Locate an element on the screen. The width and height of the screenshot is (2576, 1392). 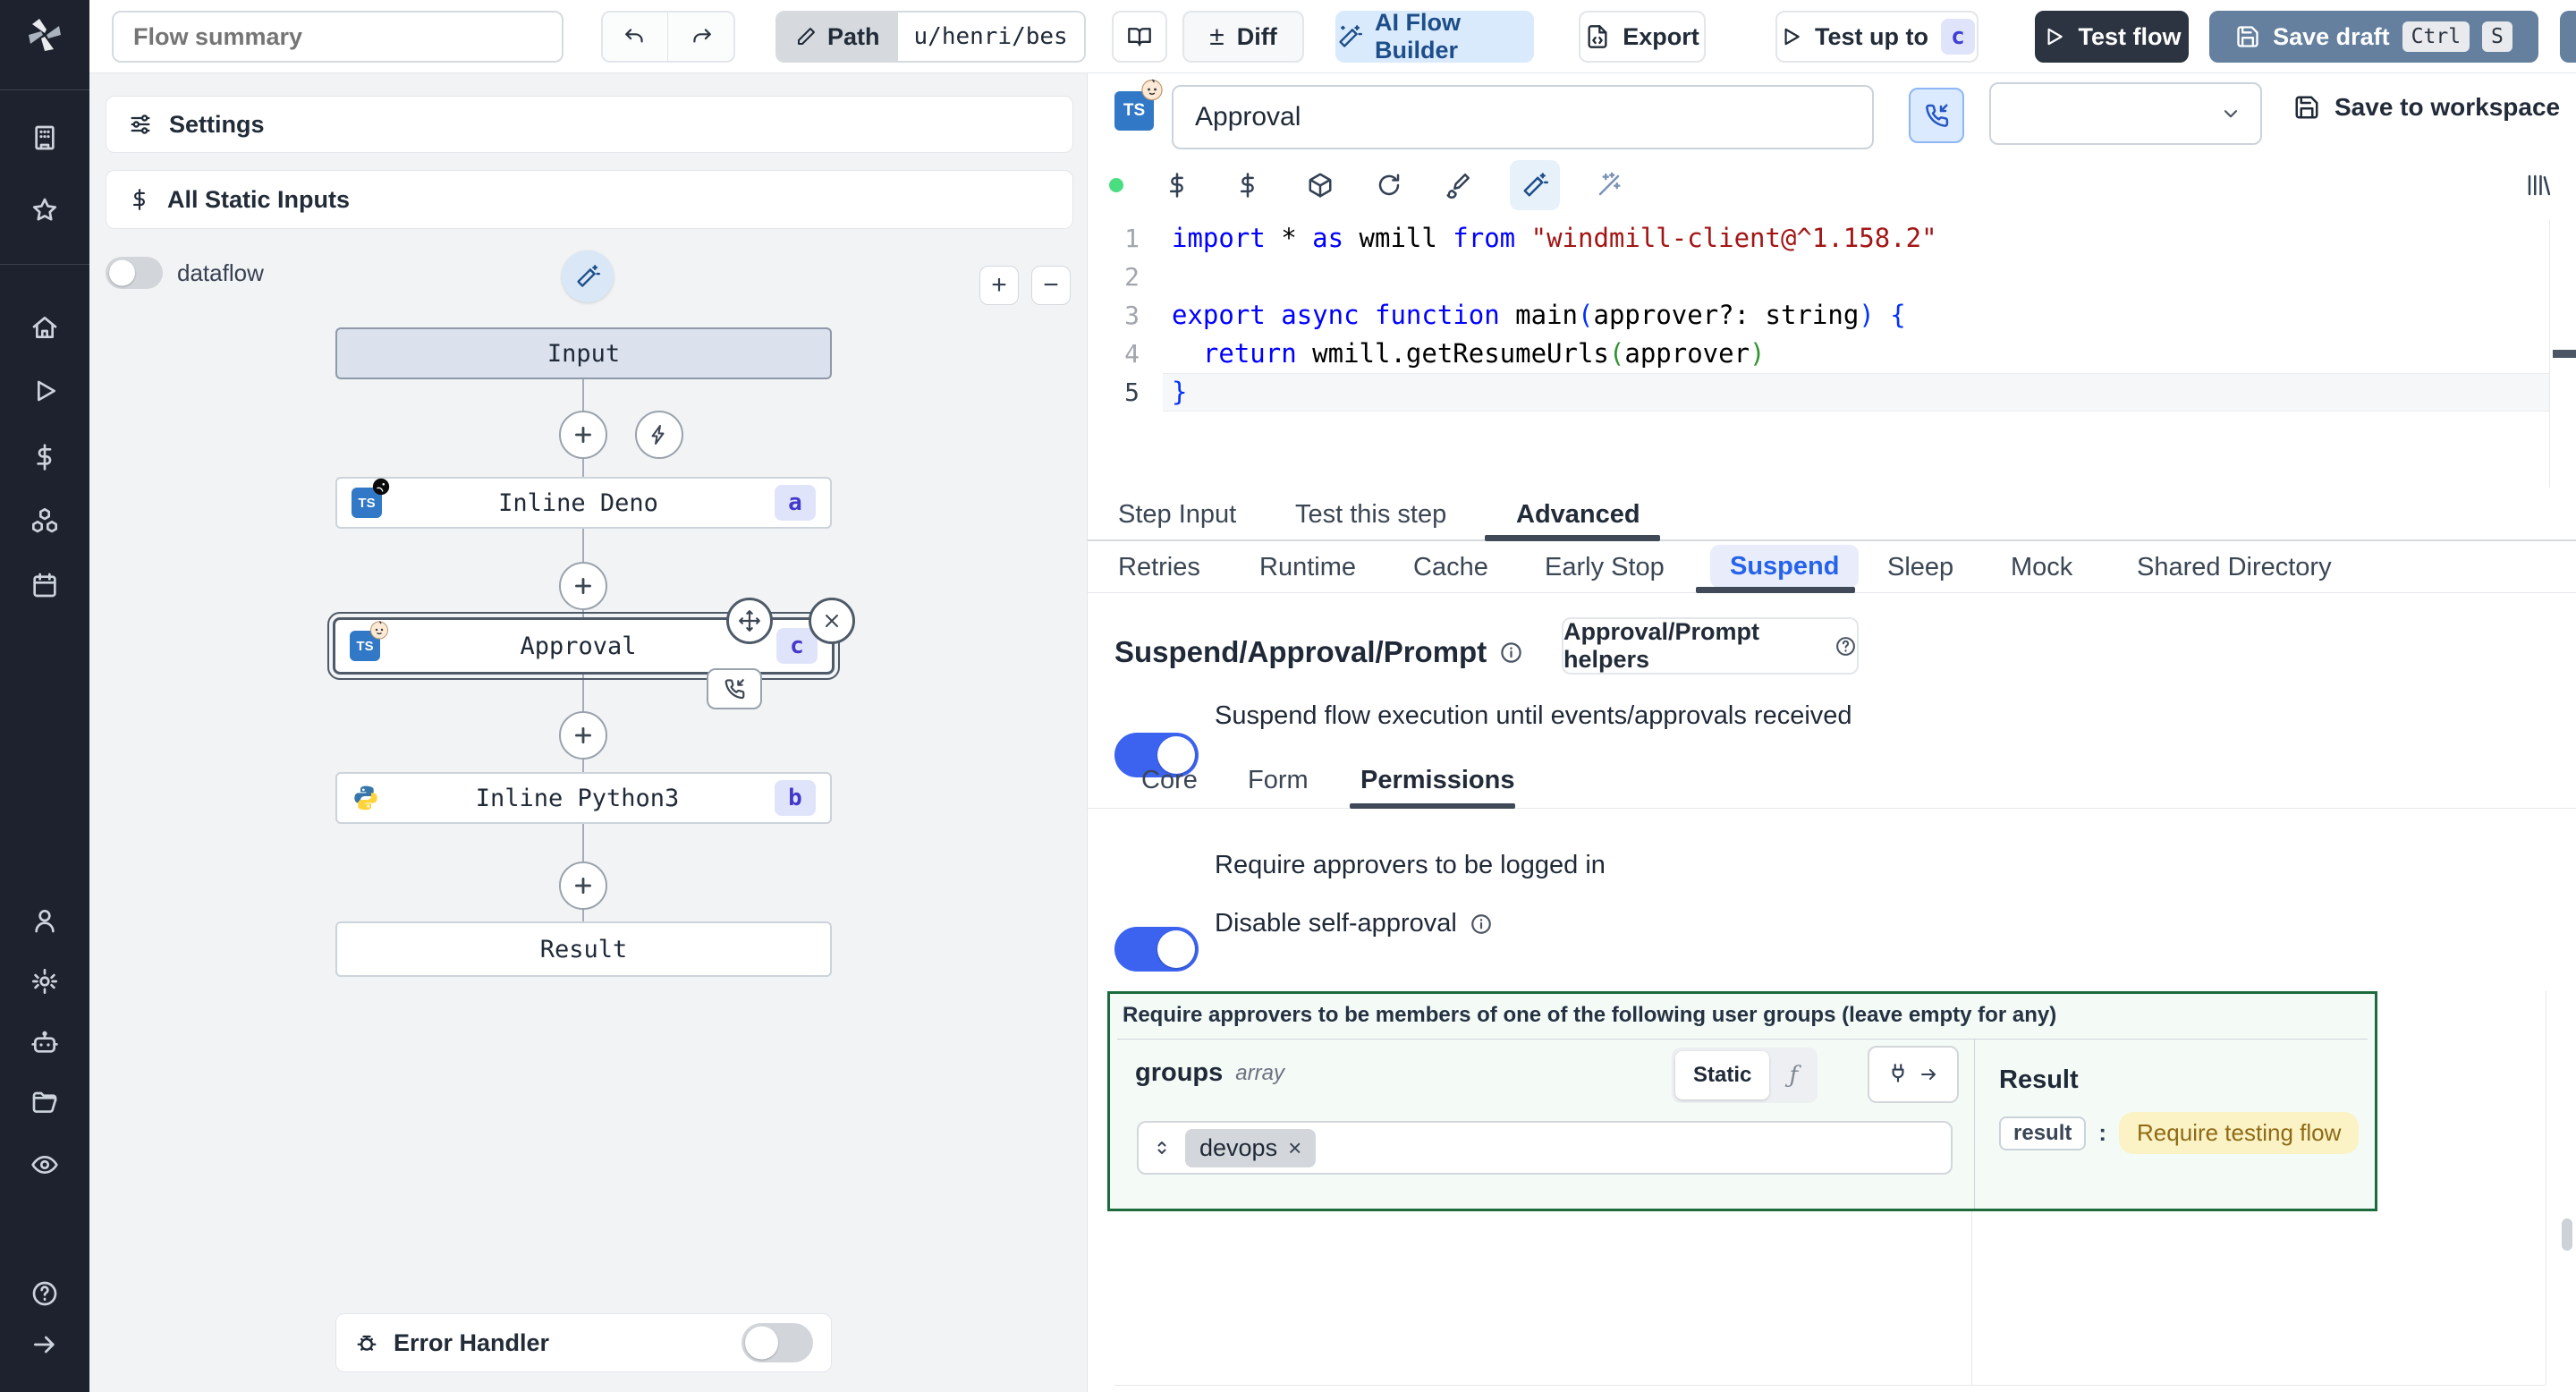
redo-button is located at coordinates (700, 37).